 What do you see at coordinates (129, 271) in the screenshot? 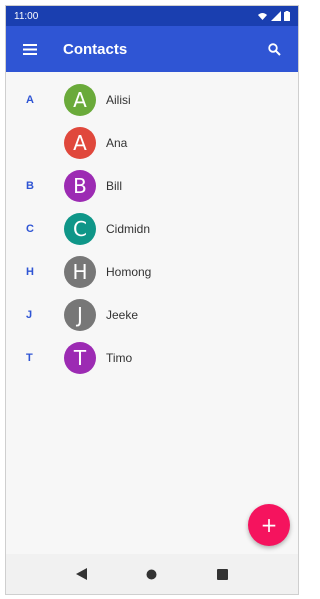
I see `contact-name: Homong` at bounding box center [129, 271].